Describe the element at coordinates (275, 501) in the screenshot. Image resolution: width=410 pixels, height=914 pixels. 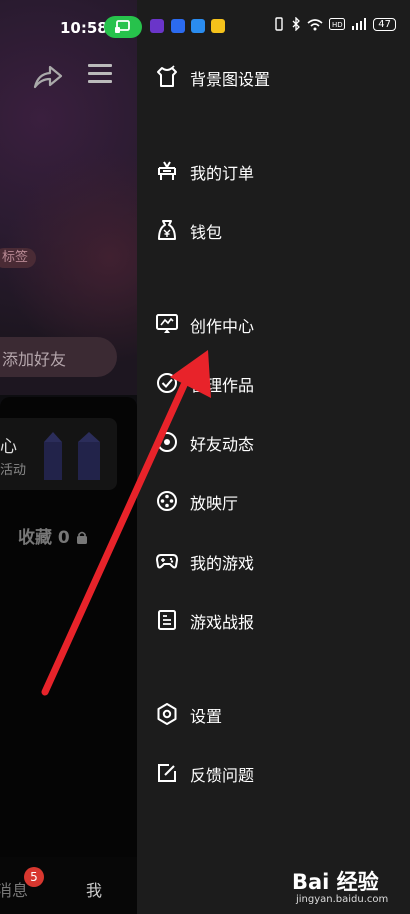
I see `drawer-item-screening-hall: 放映厅` at that location.